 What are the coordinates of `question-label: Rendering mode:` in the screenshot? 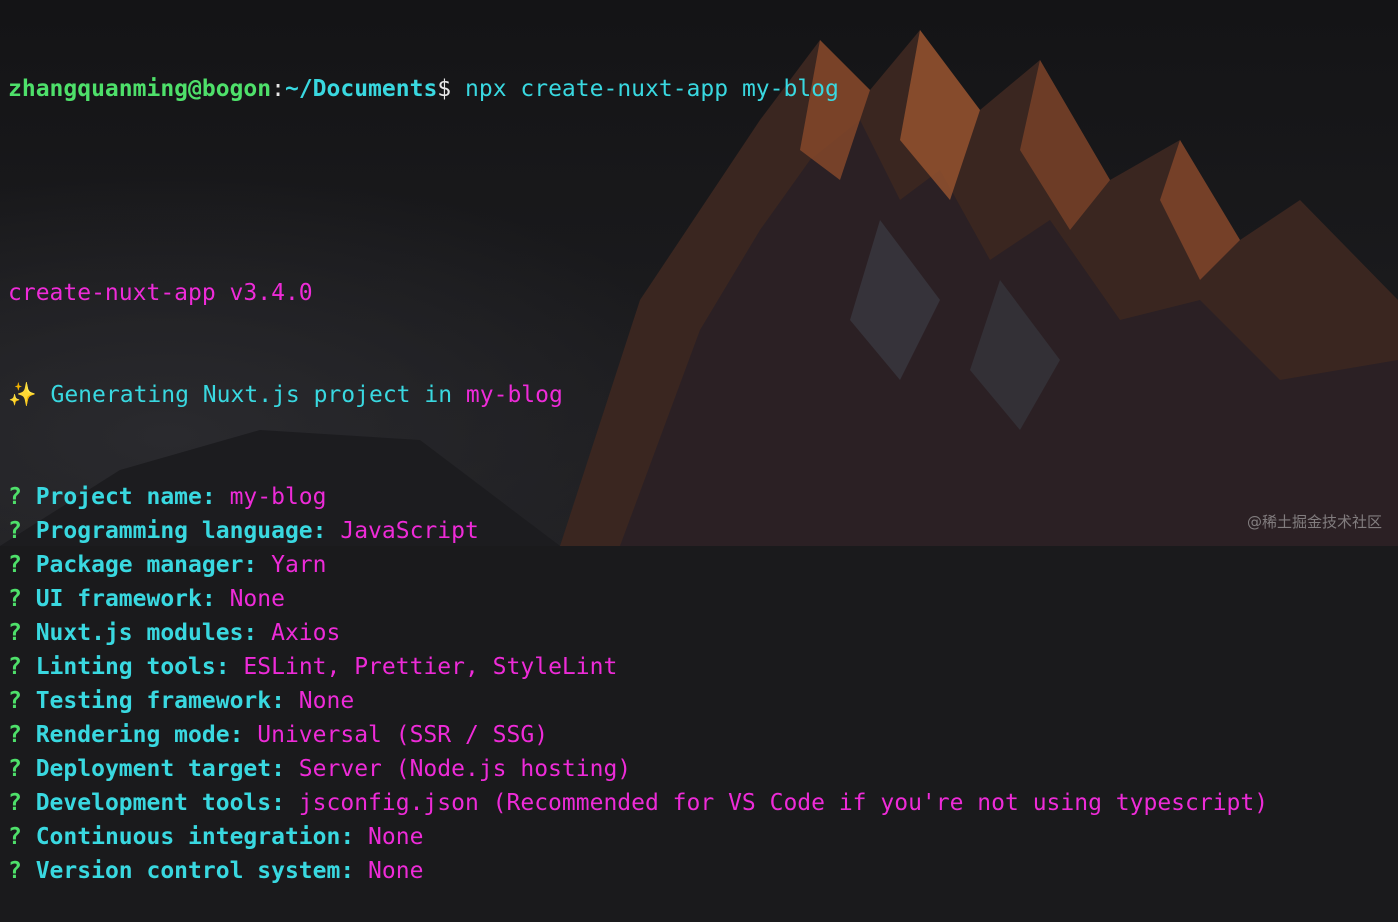 It's located at (139, 735).